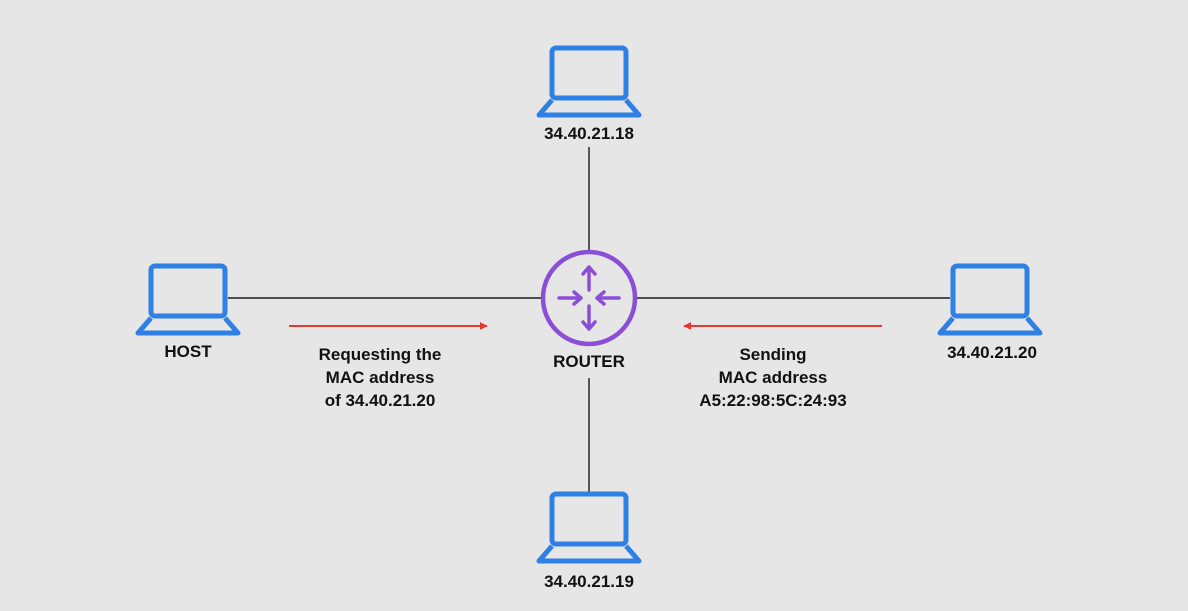 This screenshot has width=1188, height=611. I want to click on node-label-top: 34.40.21.18, so click(589, 133).